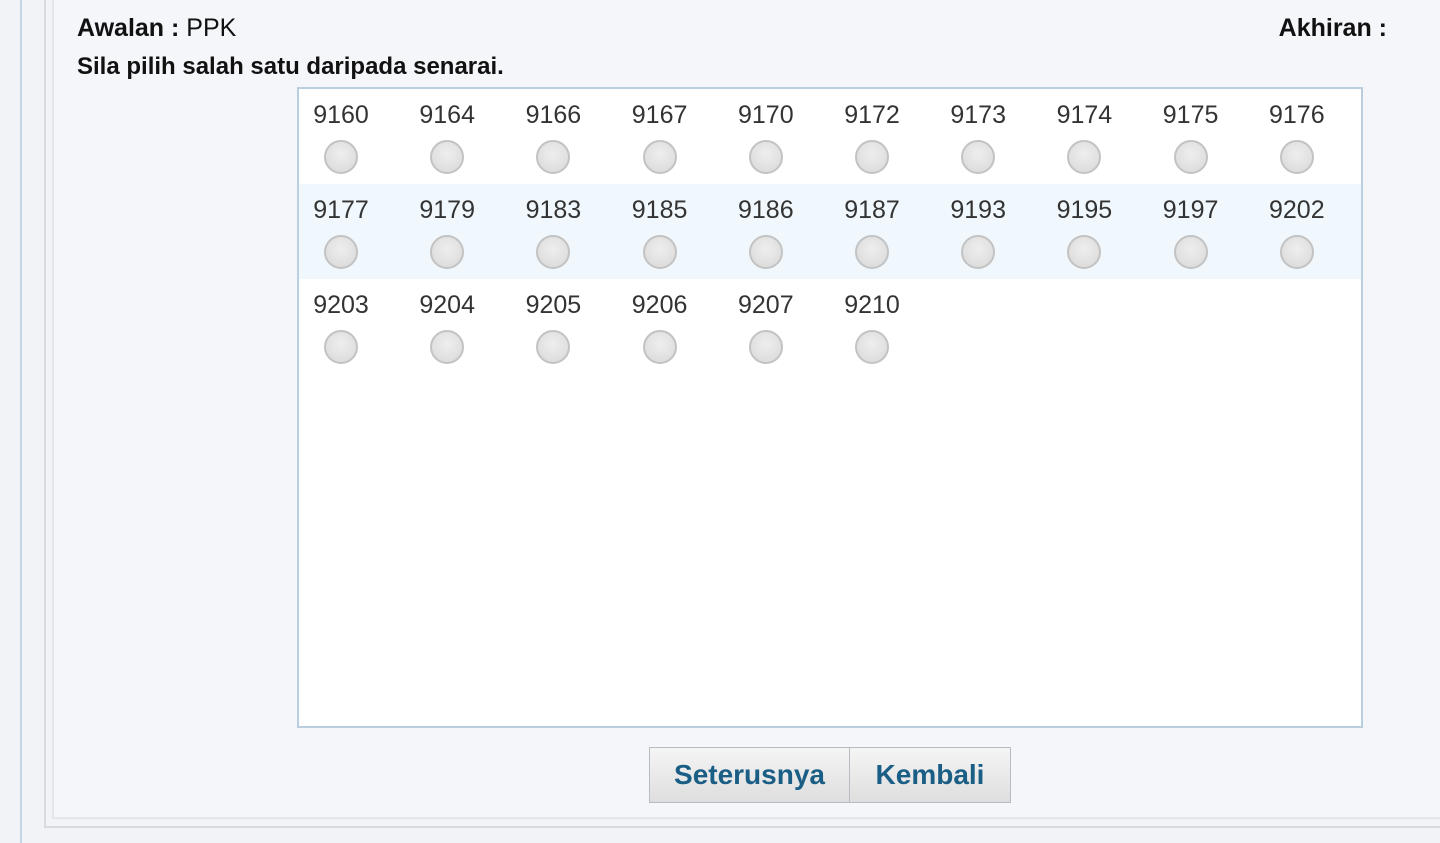 The height and width of the screenshot is (843, 1440). Describe the element at coordinates (978, 210) in the screenshot. I see `option-number-label: 9193` at that location.